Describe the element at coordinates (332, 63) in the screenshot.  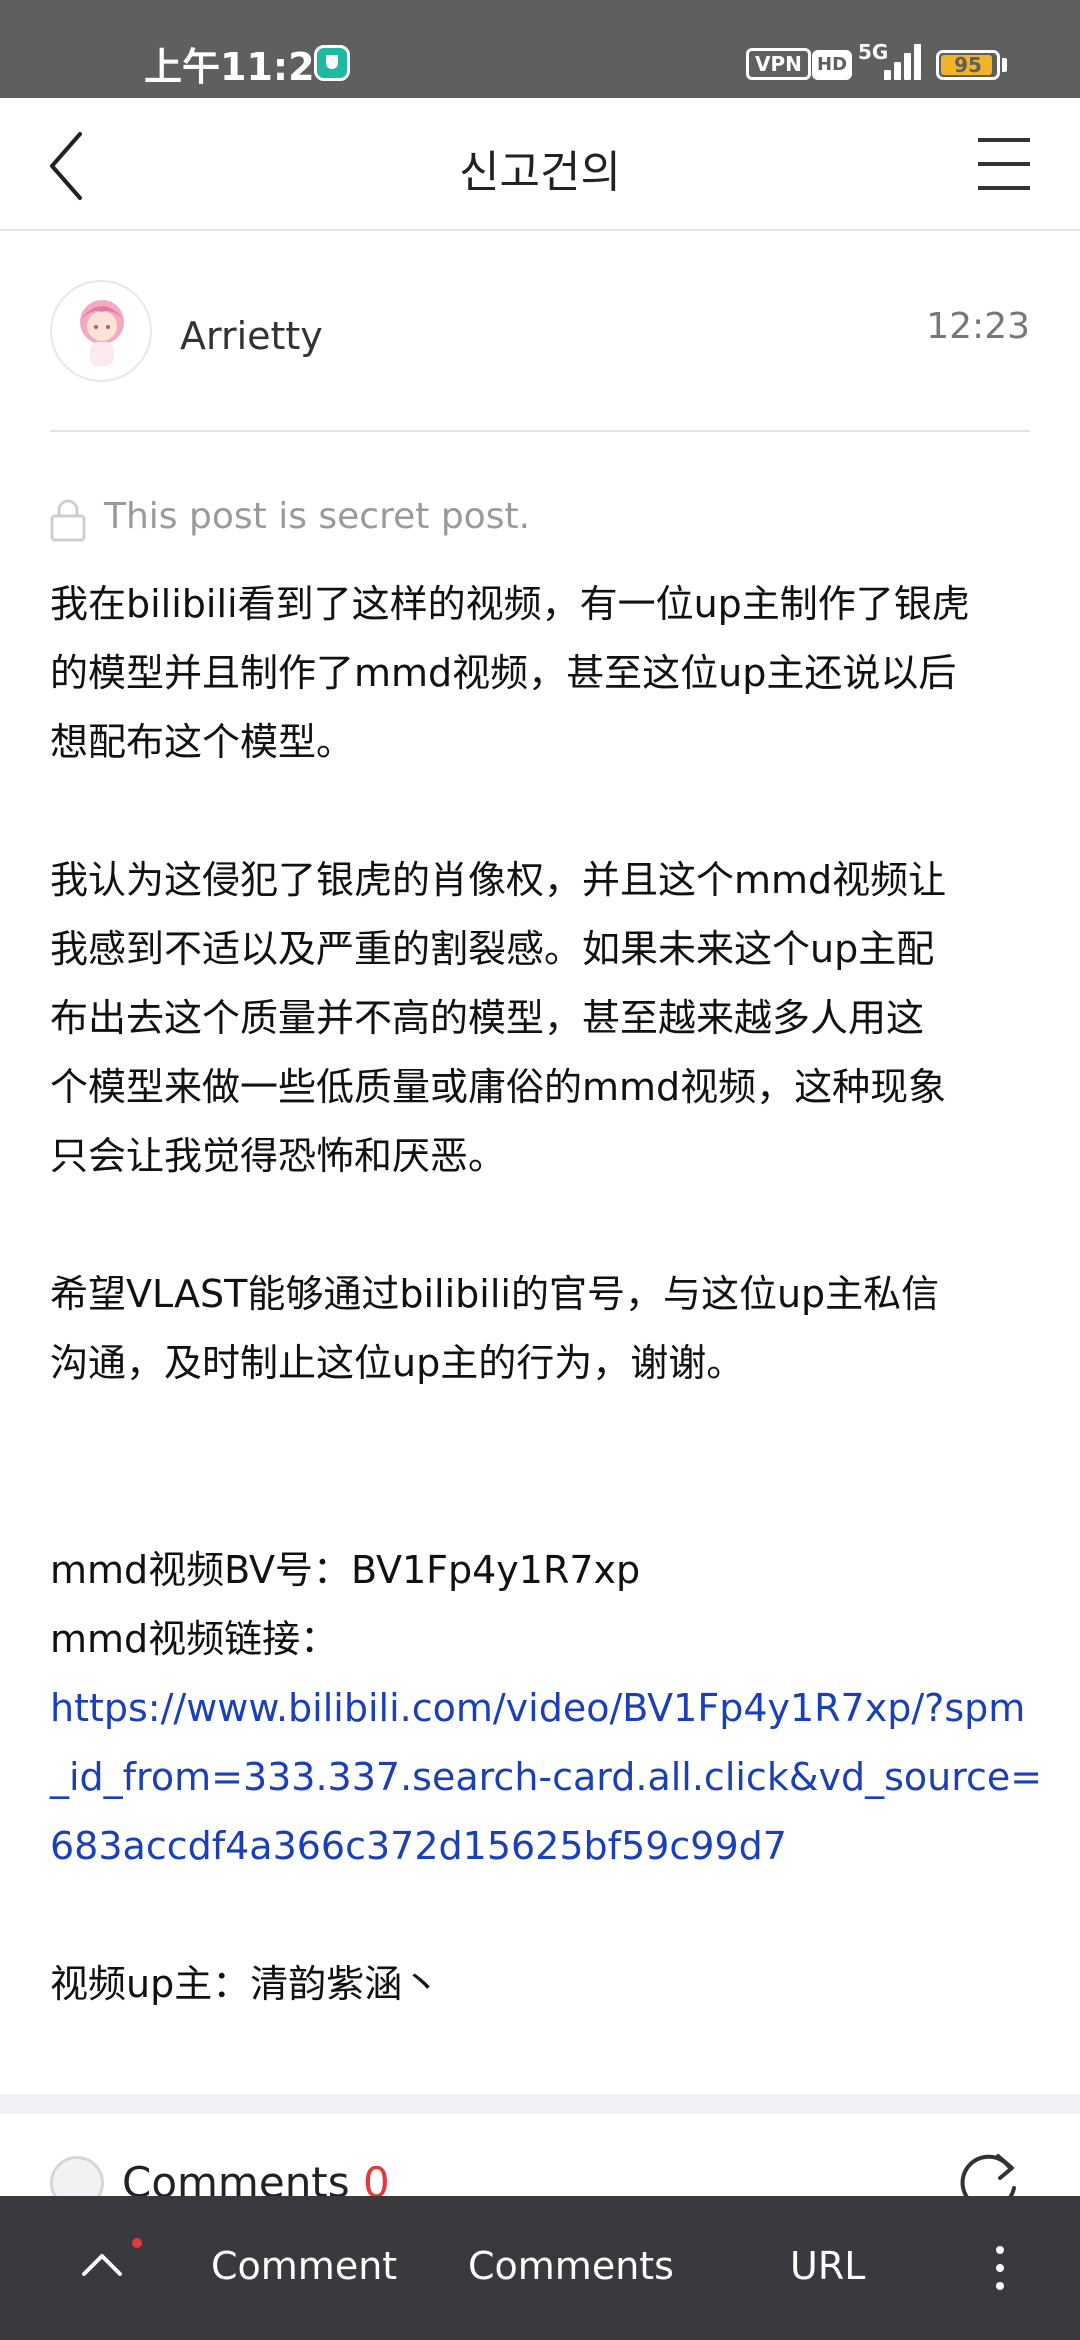
I see `security-shield-icon` at that location.